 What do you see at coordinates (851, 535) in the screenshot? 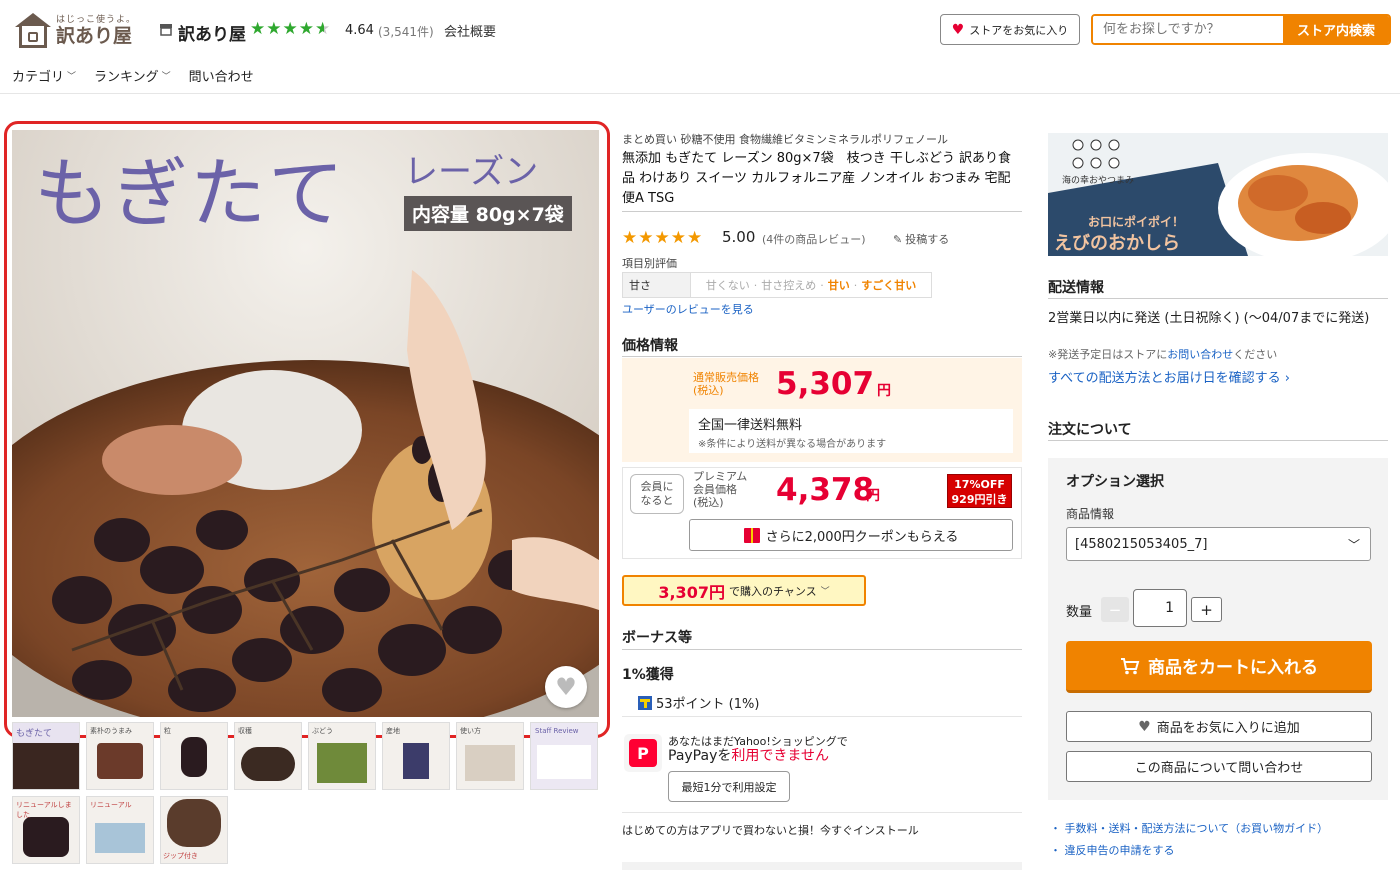
I see `coupon-button: さらに2,000円クーポンもらえる` at bounding box center [851, 535].